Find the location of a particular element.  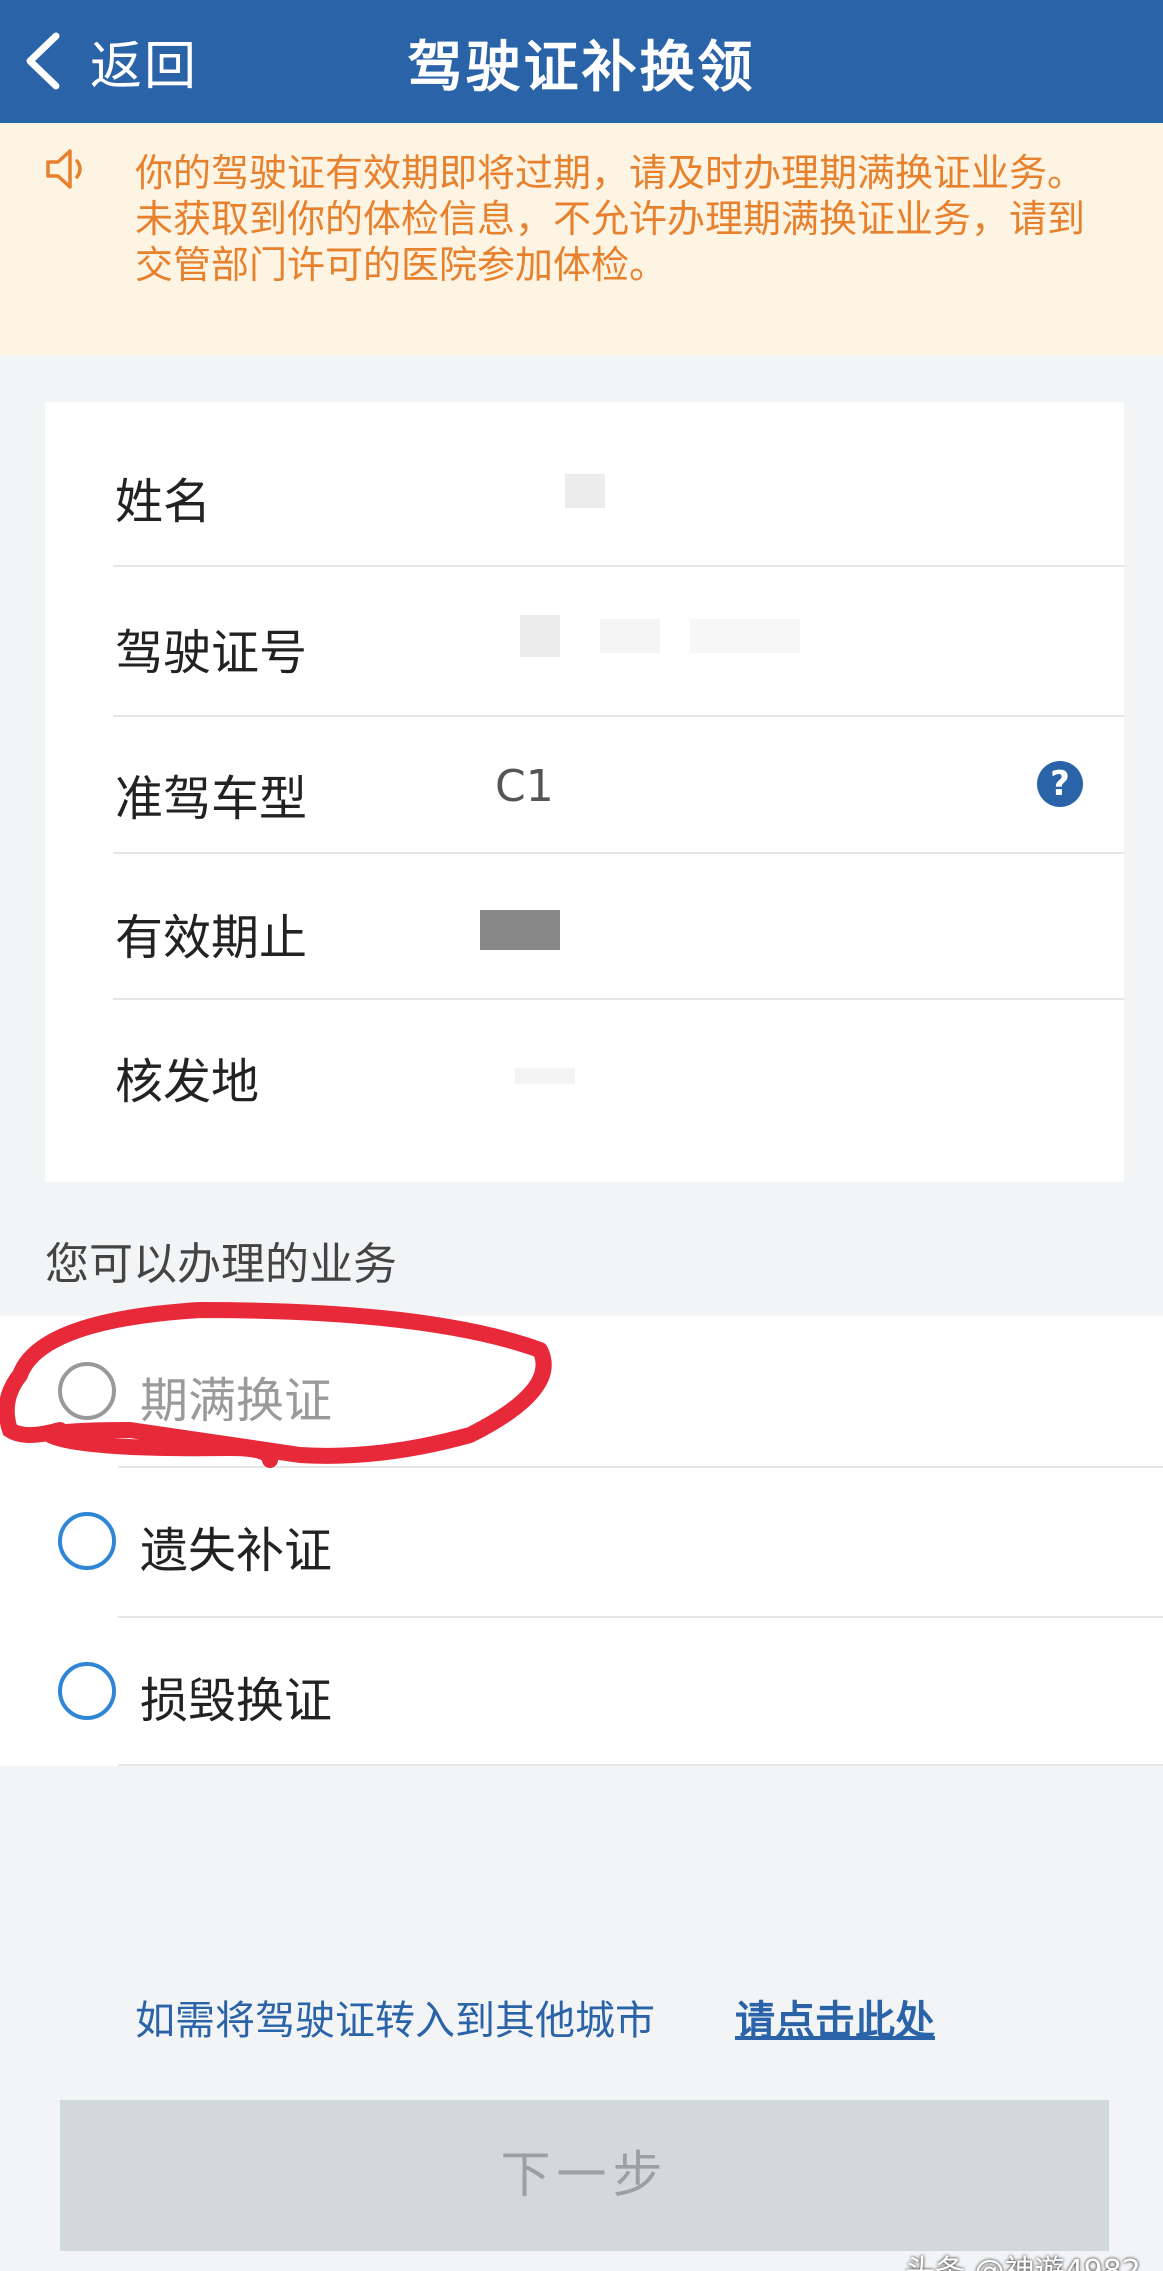

vehicle-type-value: C1 is located at coordinates (524, 786).